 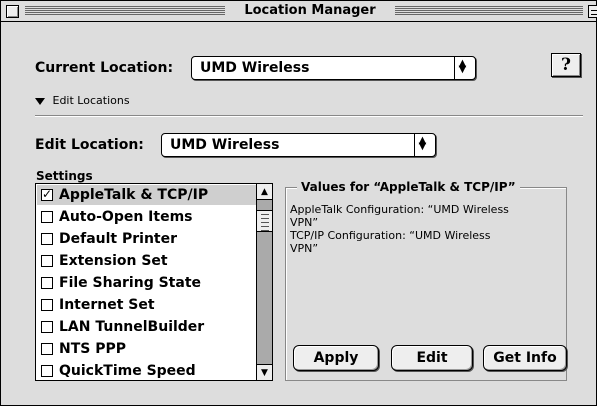 I want to click on edit-location-label: Edit Location:, so click(x=89, y=145).